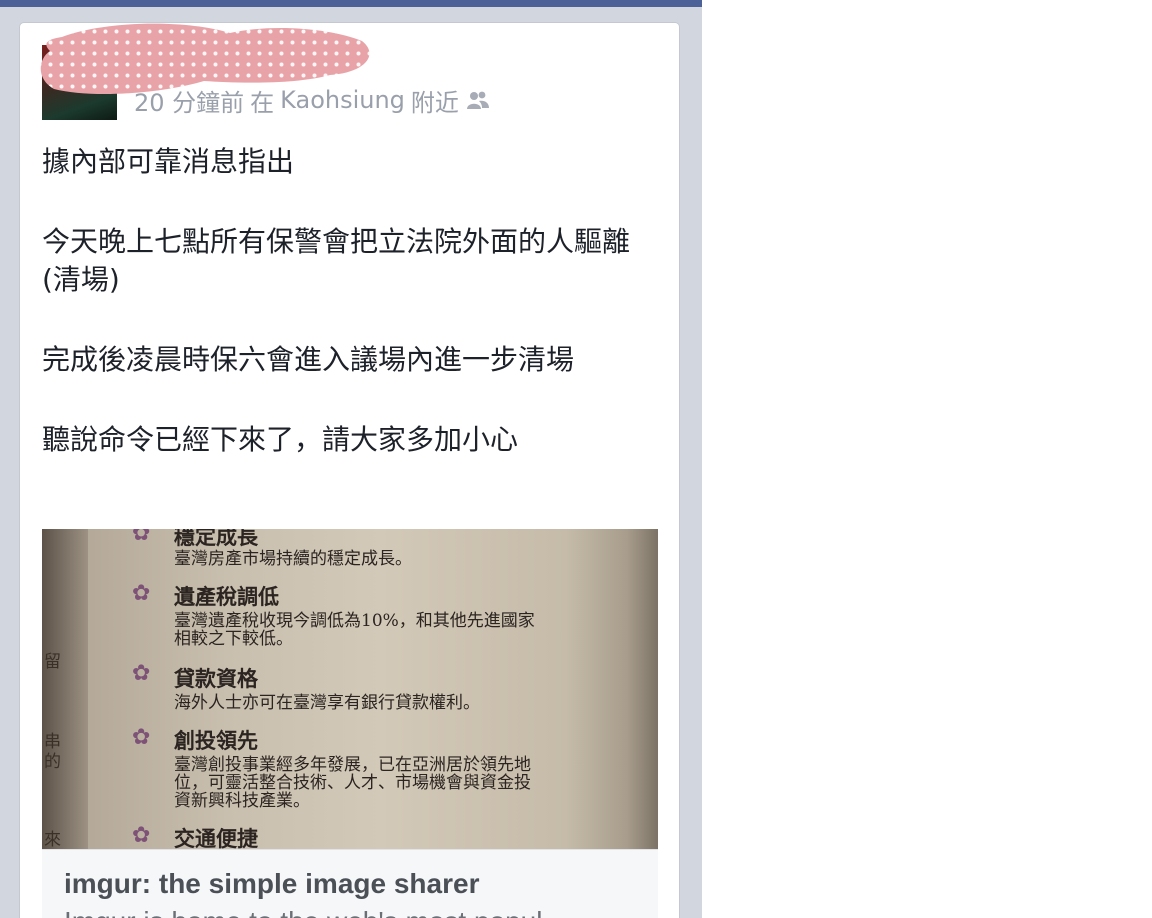 The height and width of the screenshot is (918, 1152). What do you see at coordinates (216, 678) in the screenshot?
I see `photo-heading: 貸款資格` at bounding box center [216, 678].